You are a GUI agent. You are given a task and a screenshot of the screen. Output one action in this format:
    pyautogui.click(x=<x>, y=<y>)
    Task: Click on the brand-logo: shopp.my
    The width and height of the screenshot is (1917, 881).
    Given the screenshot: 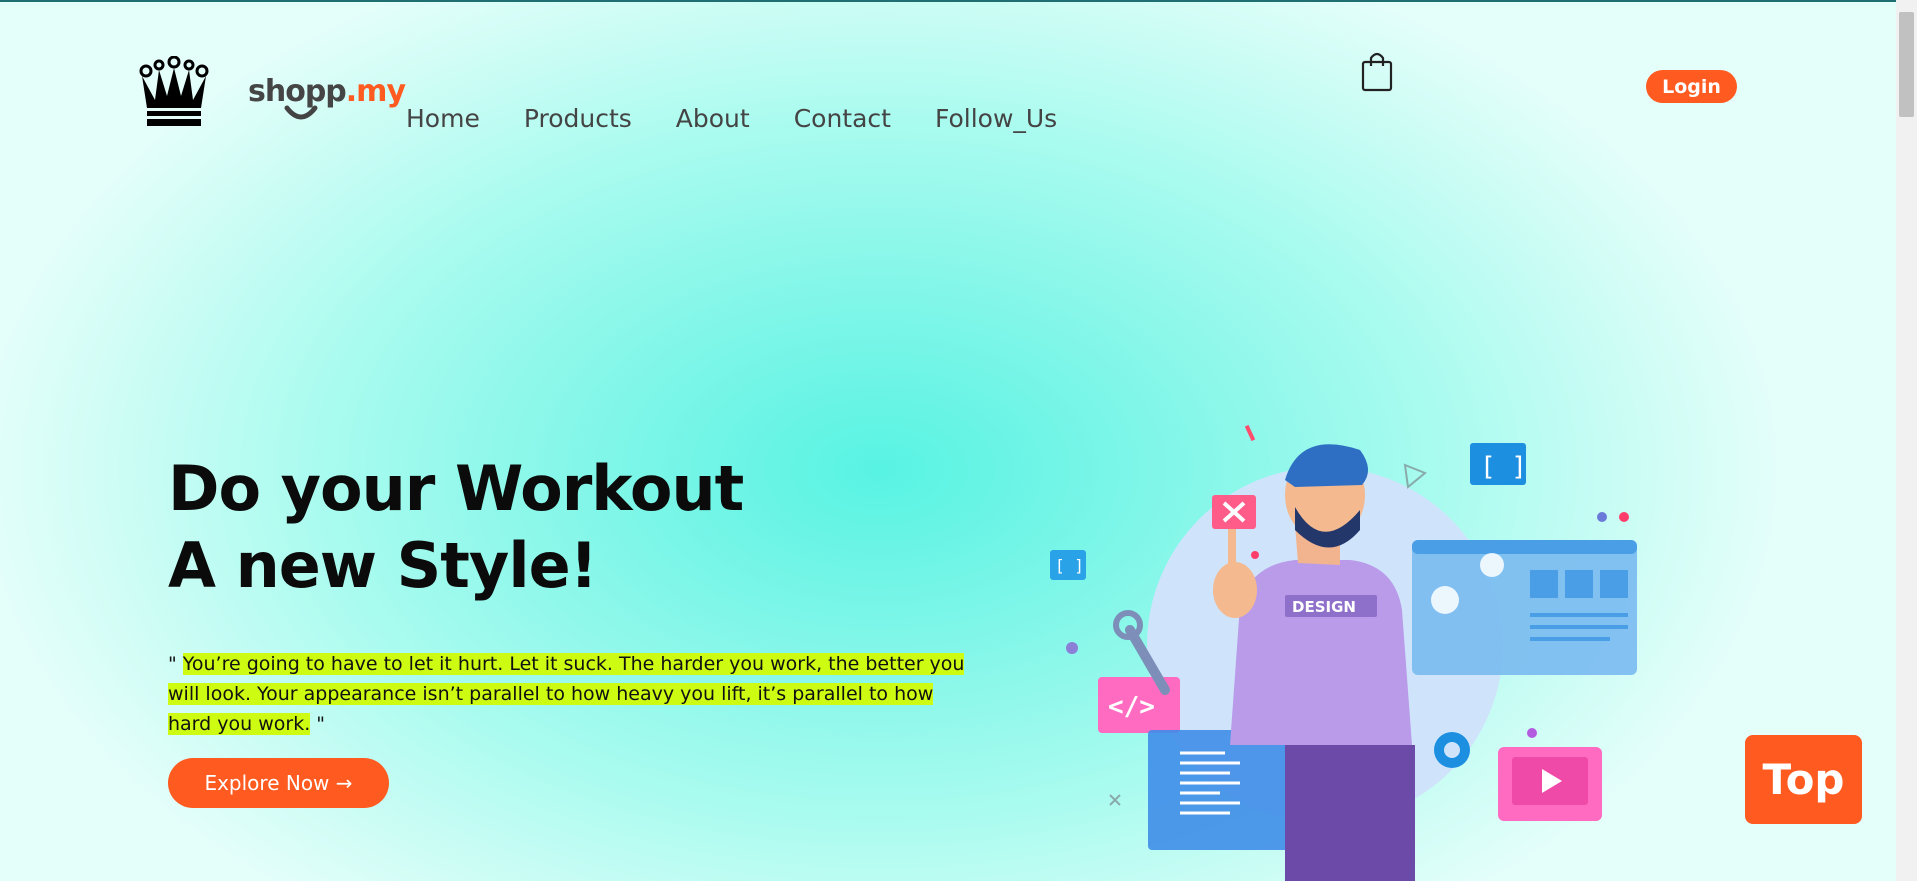 What is the action you would take?
    pyautogui.click(x=327, y=104)
    